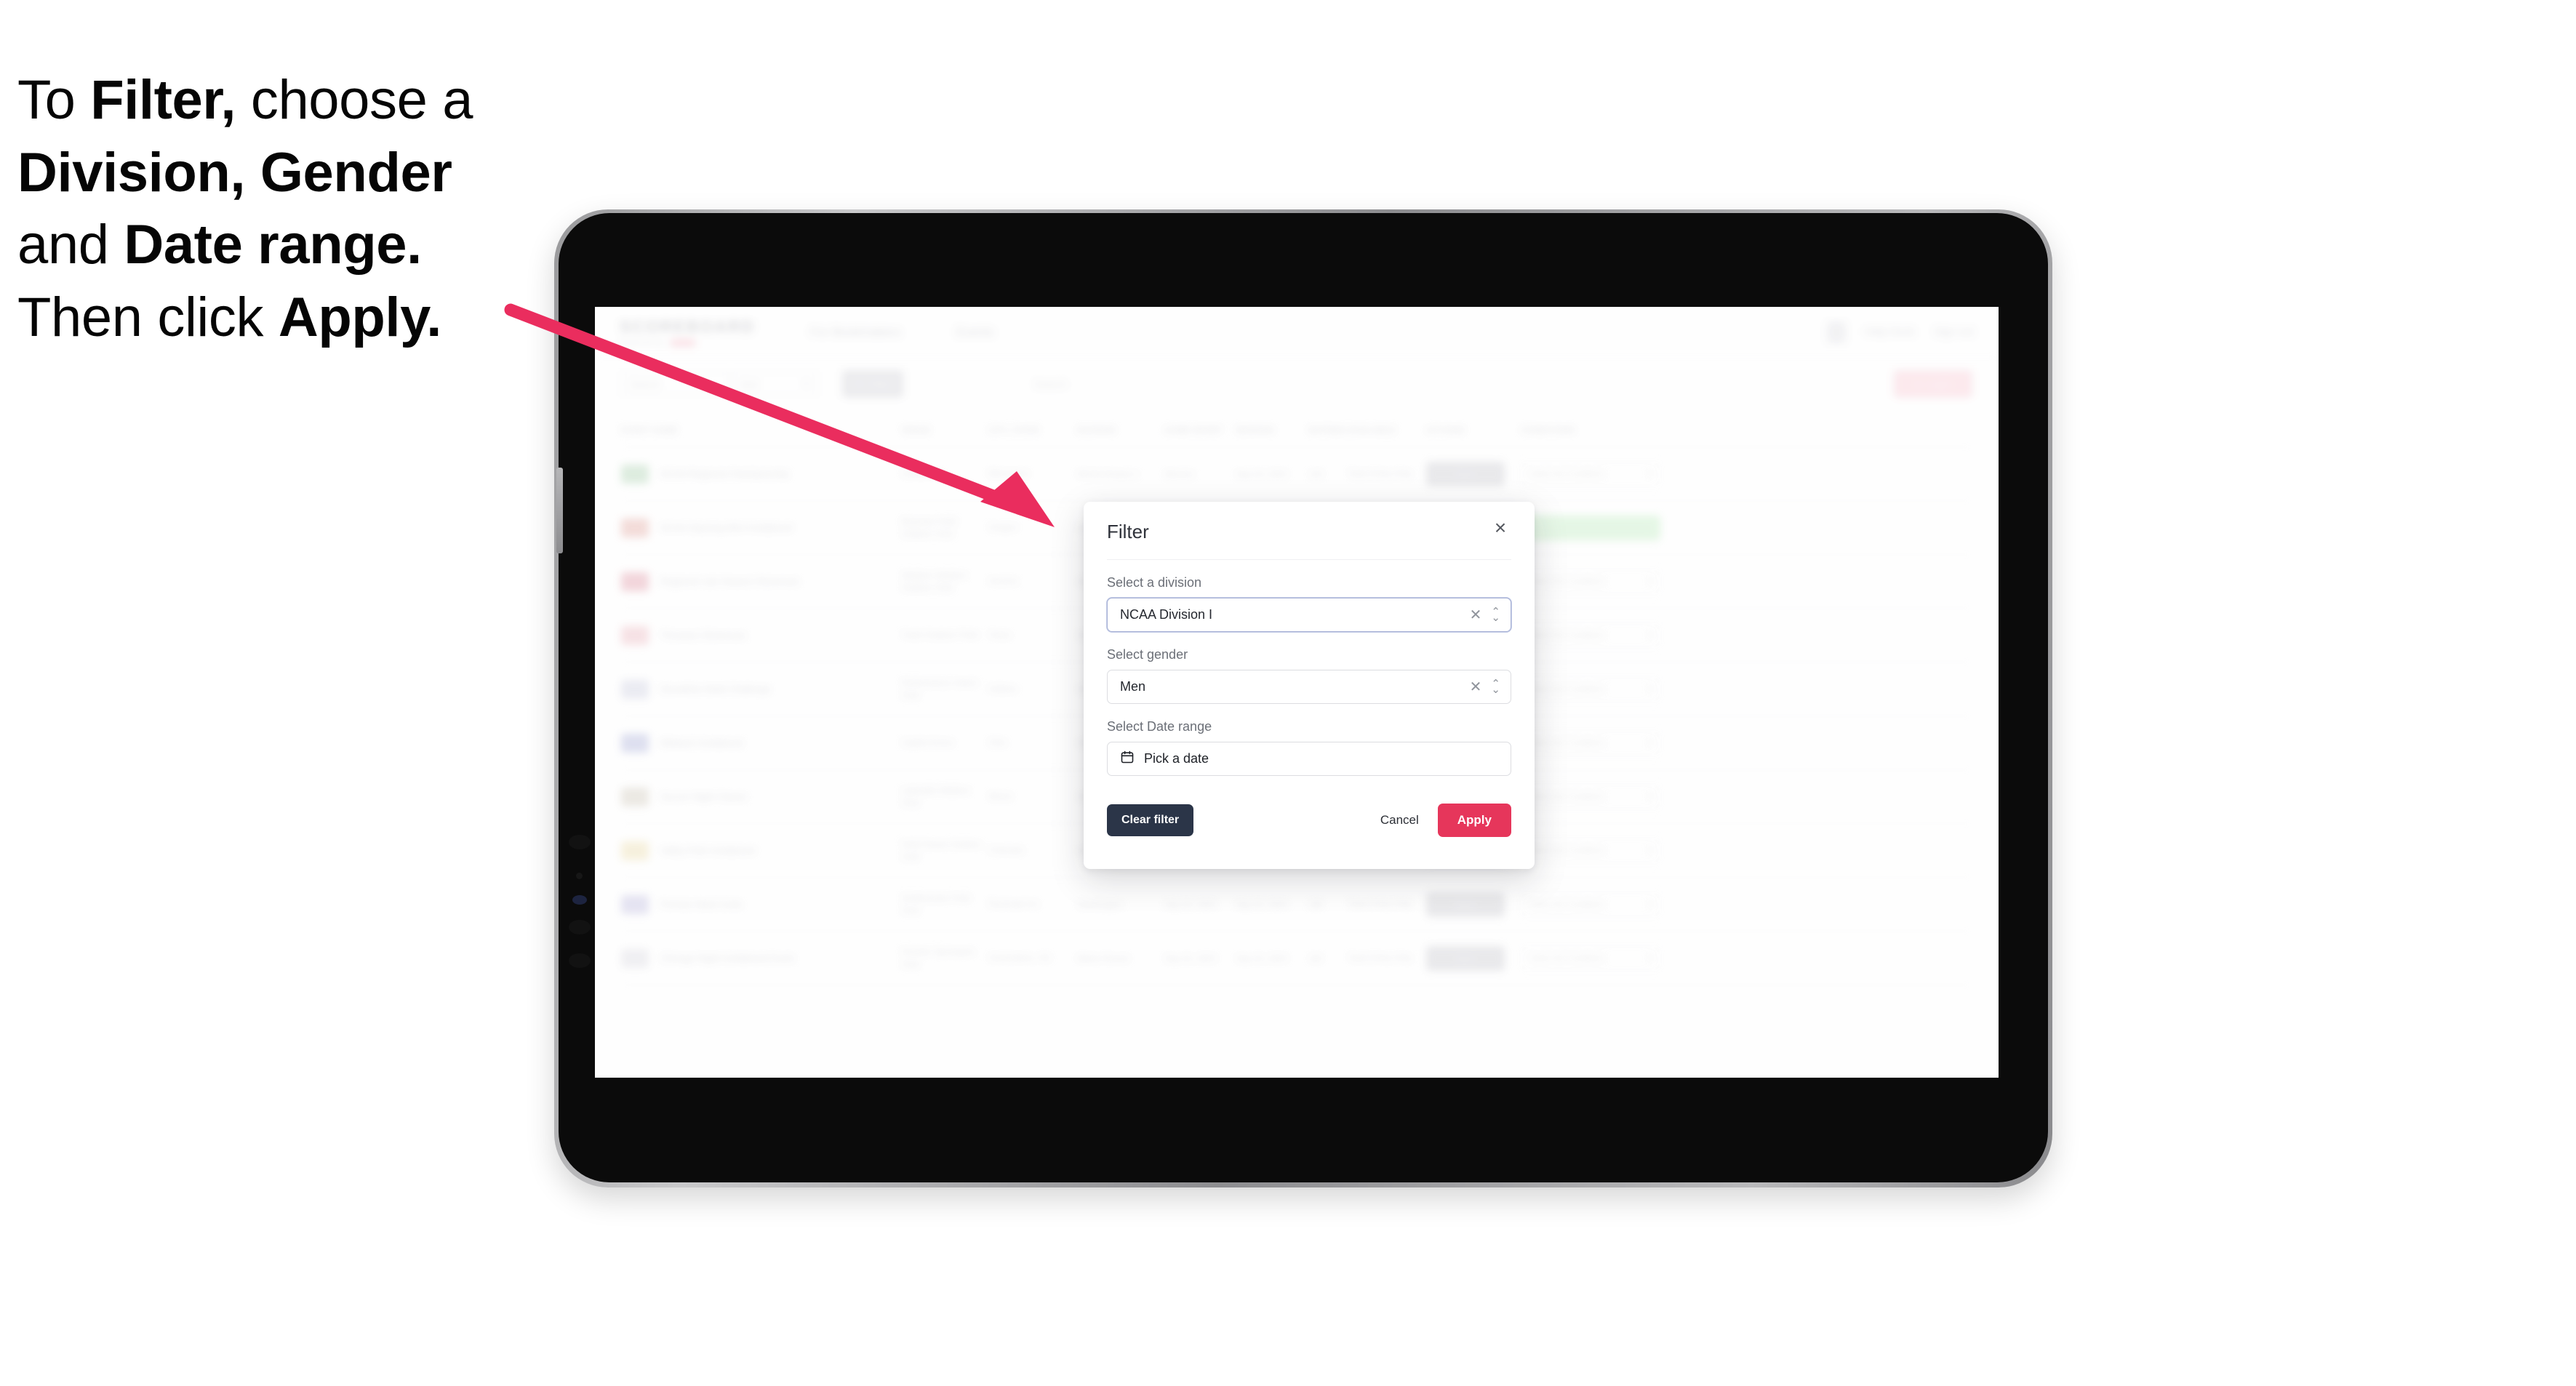  I want to click on caption-line-4: Then click Apply., so click(293, 318).